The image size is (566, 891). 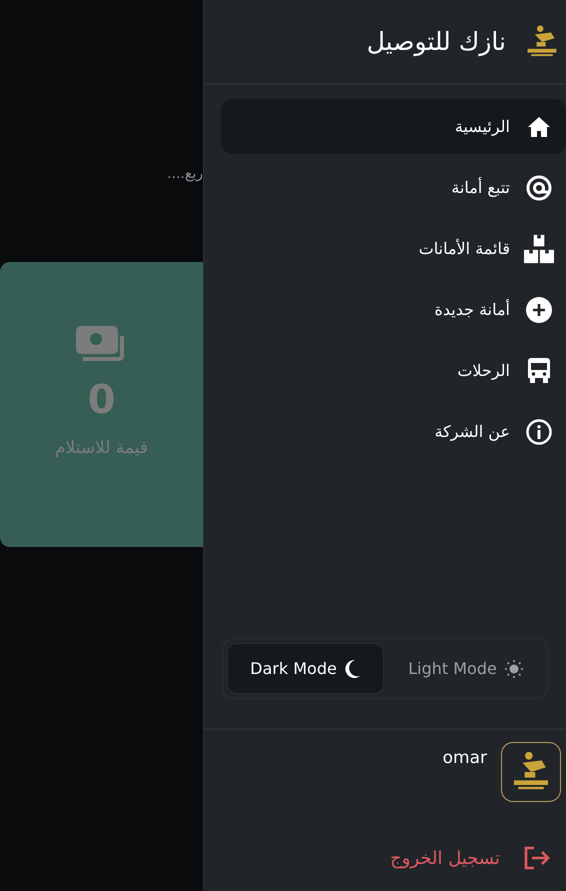 What do you see at coordinates (513, 669) in the screenshot?
I see `sun-icon` at bounding box center [513, 669].